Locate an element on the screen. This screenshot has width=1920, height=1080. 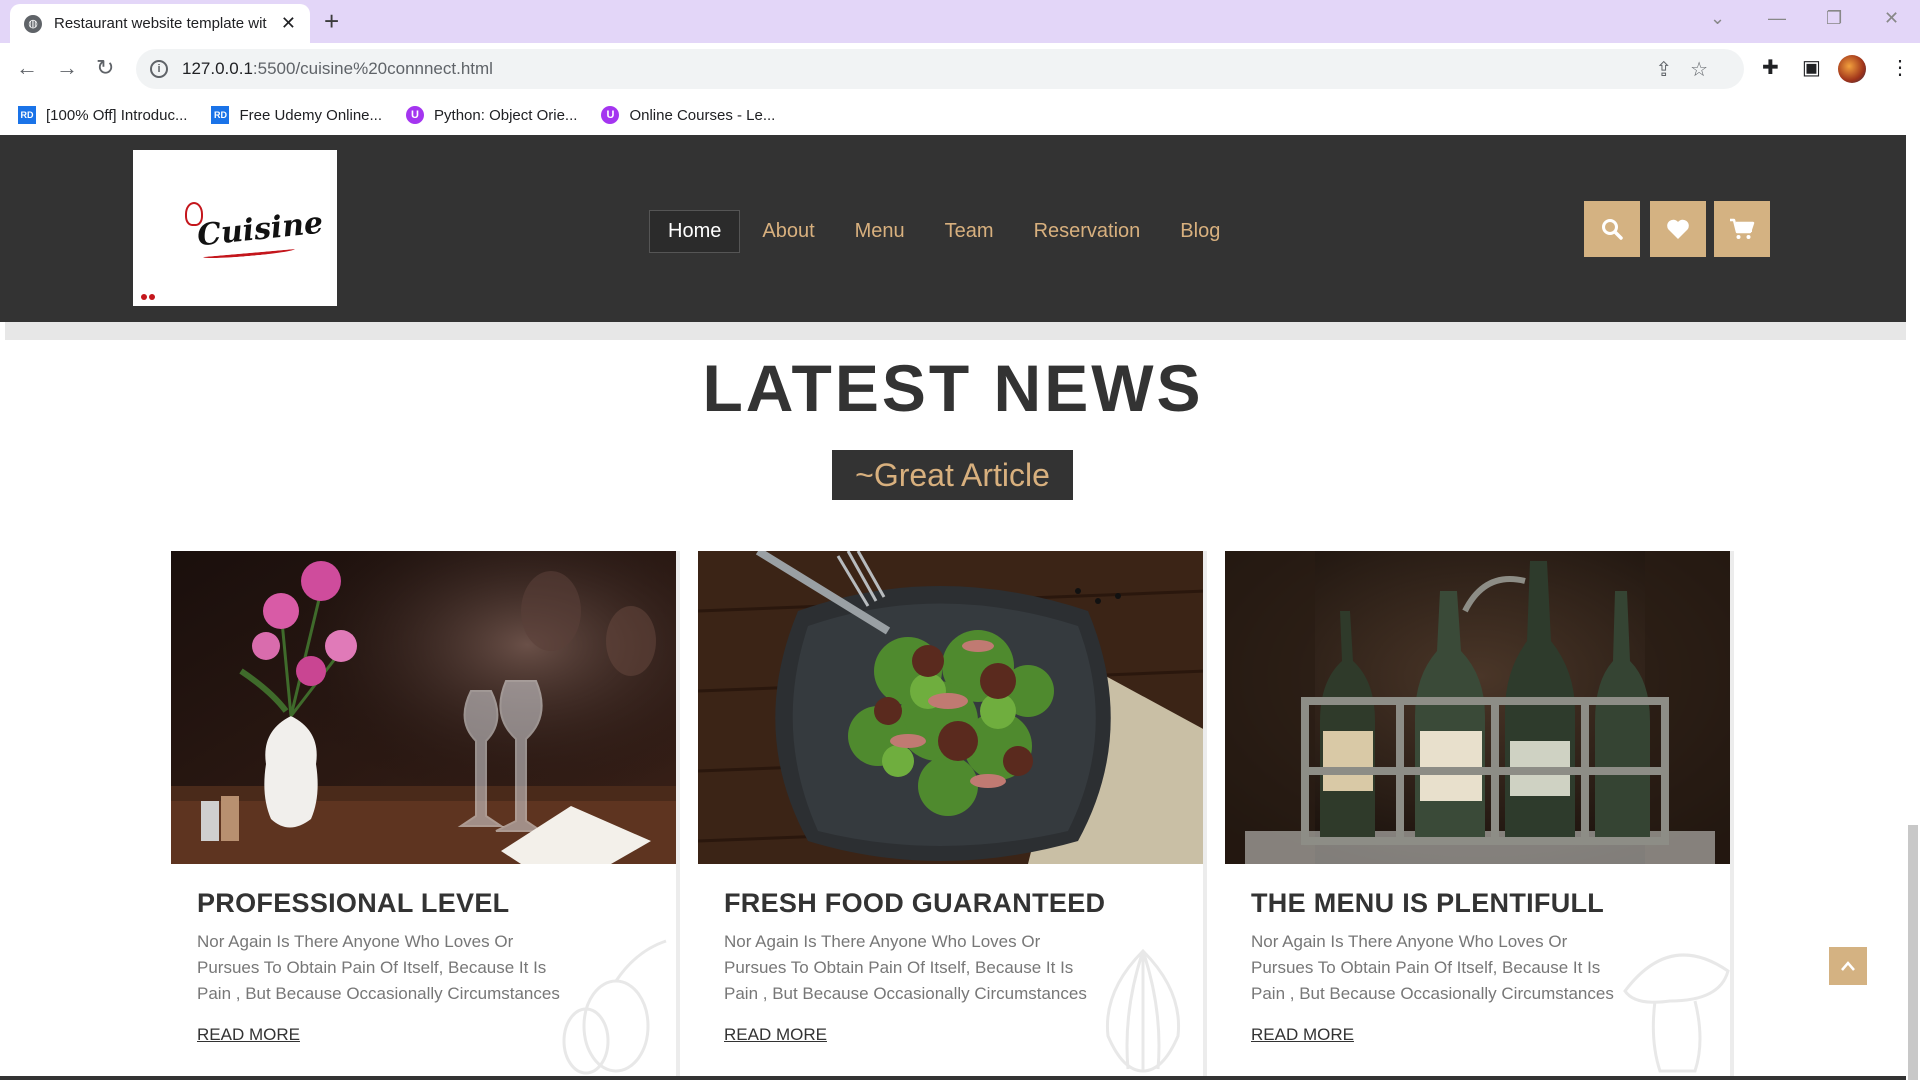
card-image-salad-plate is located at coordinates (950, 707).